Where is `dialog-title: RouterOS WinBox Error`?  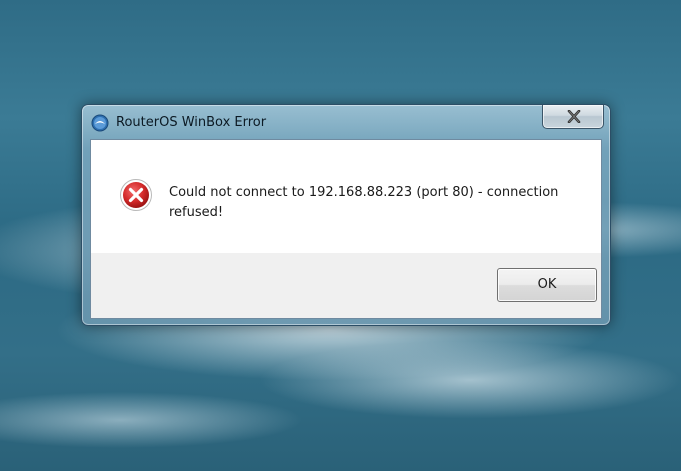 dialog-title: RouterOS WinBox Error is located at coordinates (191, 122).